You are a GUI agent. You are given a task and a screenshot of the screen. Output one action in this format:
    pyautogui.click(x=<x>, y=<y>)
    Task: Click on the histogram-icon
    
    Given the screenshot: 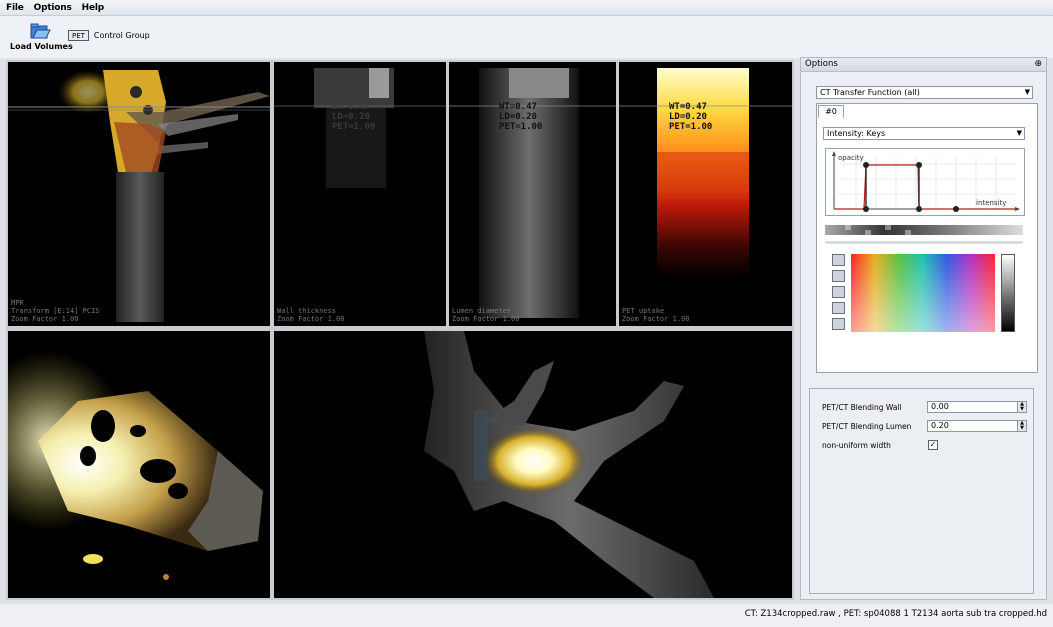 What is the action you would take?
    pyautogui.click(x=838, y=276)
    